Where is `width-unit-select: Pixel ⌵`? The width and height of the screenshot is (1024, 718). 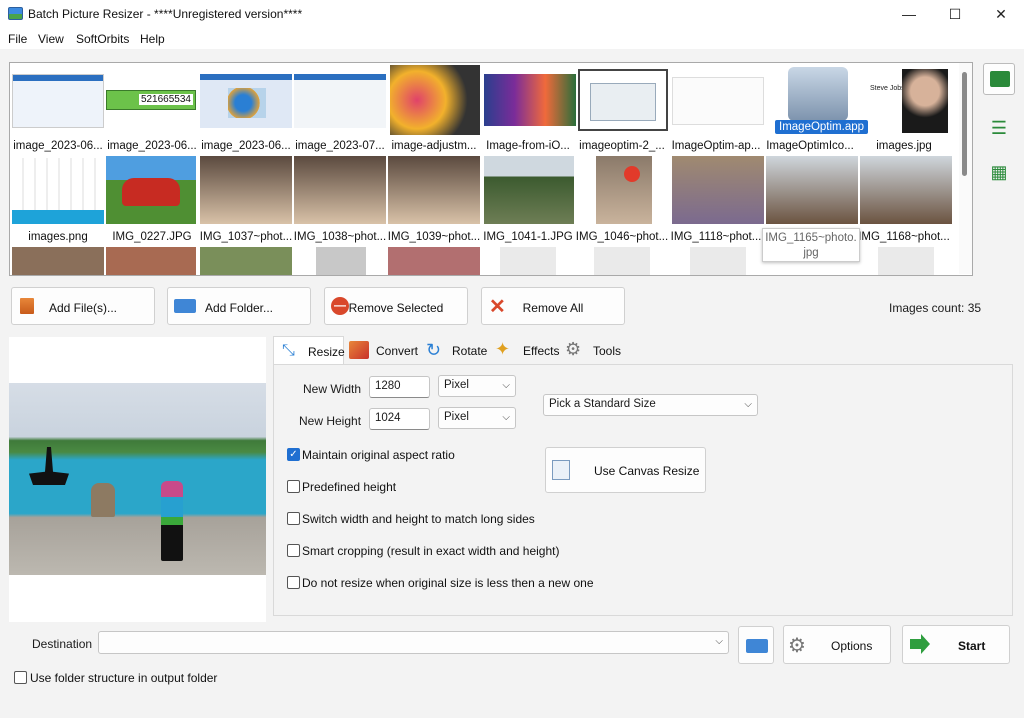
width-unit-select: Pixel ⌵ is located at coordinates (477, 386).